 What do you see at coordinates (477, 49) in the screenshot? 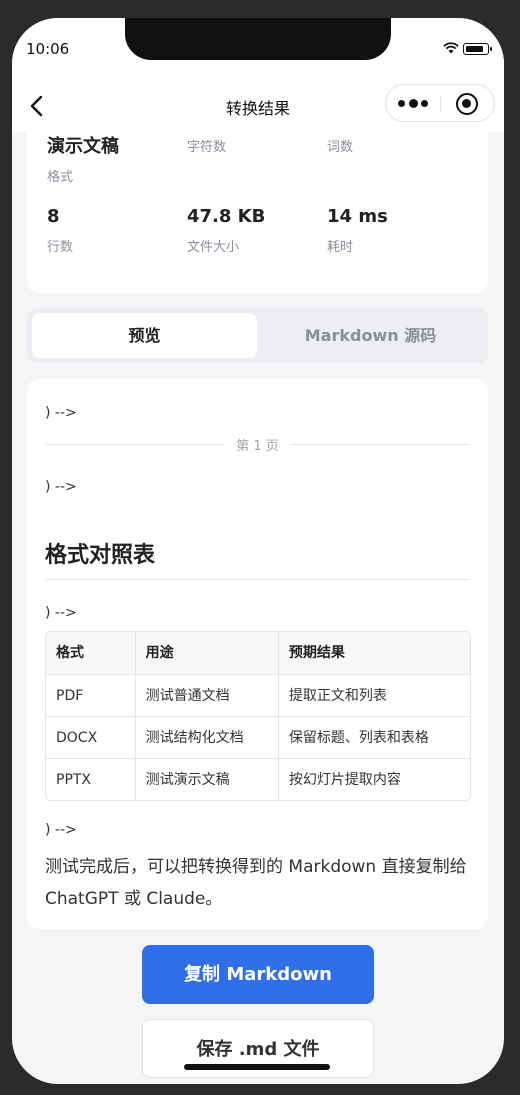
I see `battery-icon` at bounding box center [477, 49].